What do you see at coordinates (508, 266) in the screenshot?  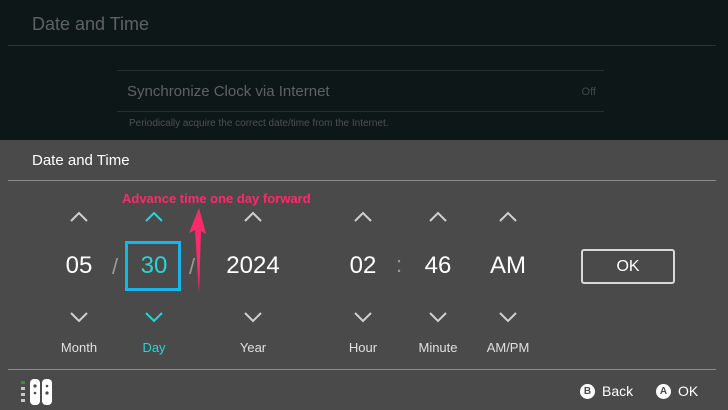 I see `ampm-value: AM` at bounding box center [508, 266].